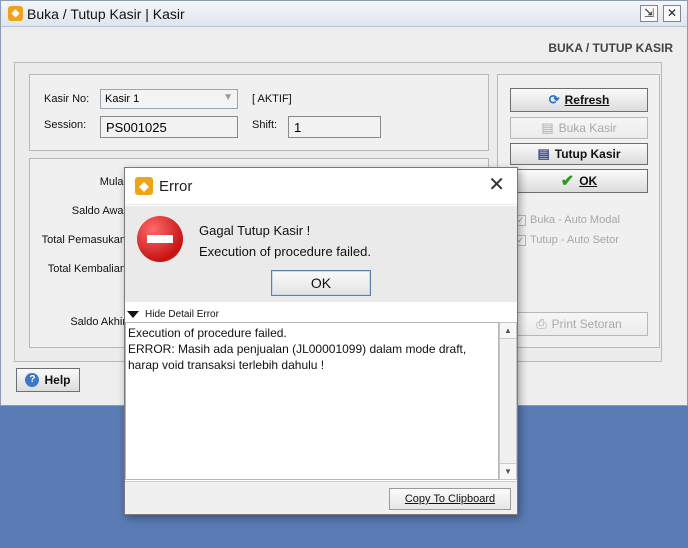 The height and width of the screenshot is (548, 688). I want to click on printer-icon: ⎙, so click(541, 323).